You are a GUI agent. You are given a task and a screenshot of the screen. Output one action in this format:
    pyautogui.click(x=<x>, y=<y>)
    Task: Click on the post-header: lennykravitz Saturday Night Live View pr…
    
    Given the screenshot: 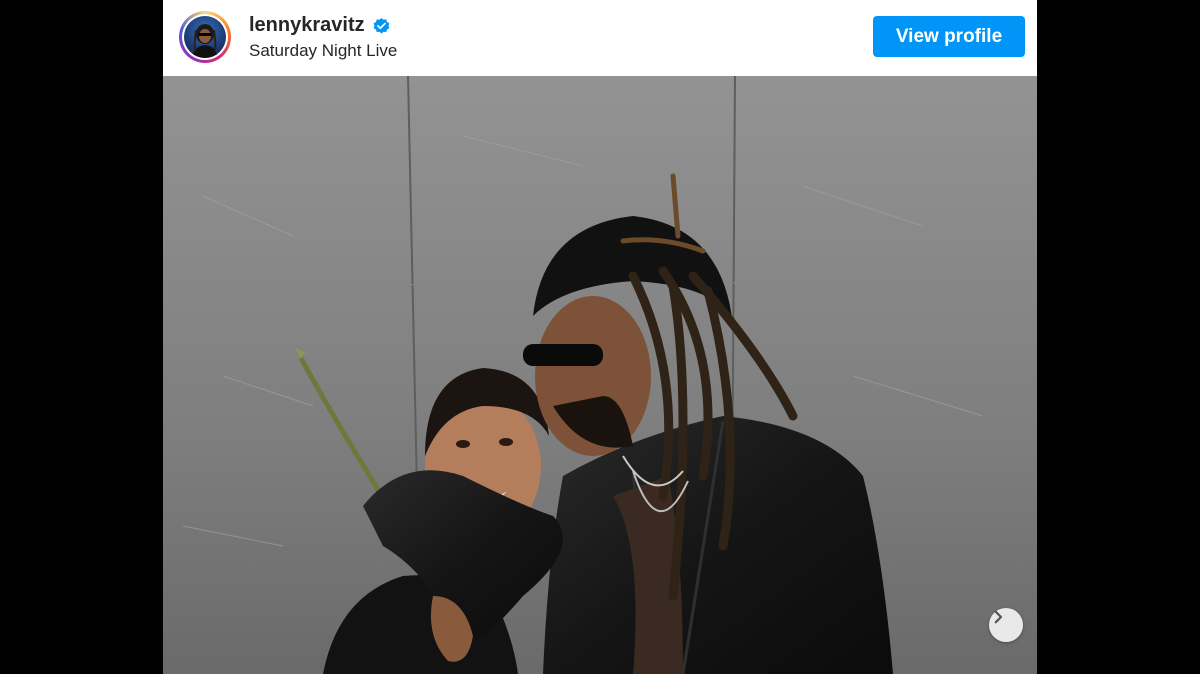 What is the action you would take?
    pyautogui.click(x=600, y=38)
    